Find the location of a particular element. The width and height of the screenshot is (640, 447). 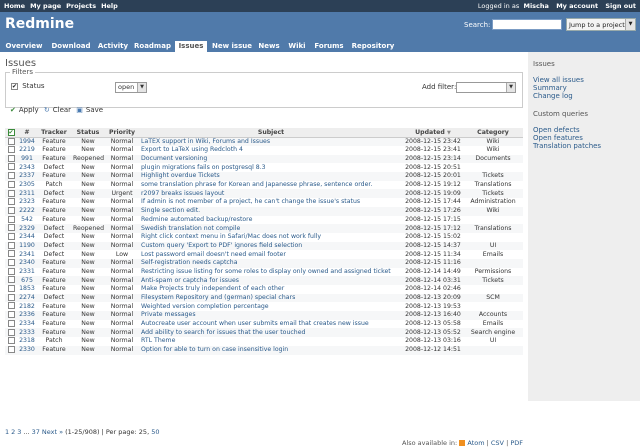

tab-issues: Issues is located at coordinates (191, 46).